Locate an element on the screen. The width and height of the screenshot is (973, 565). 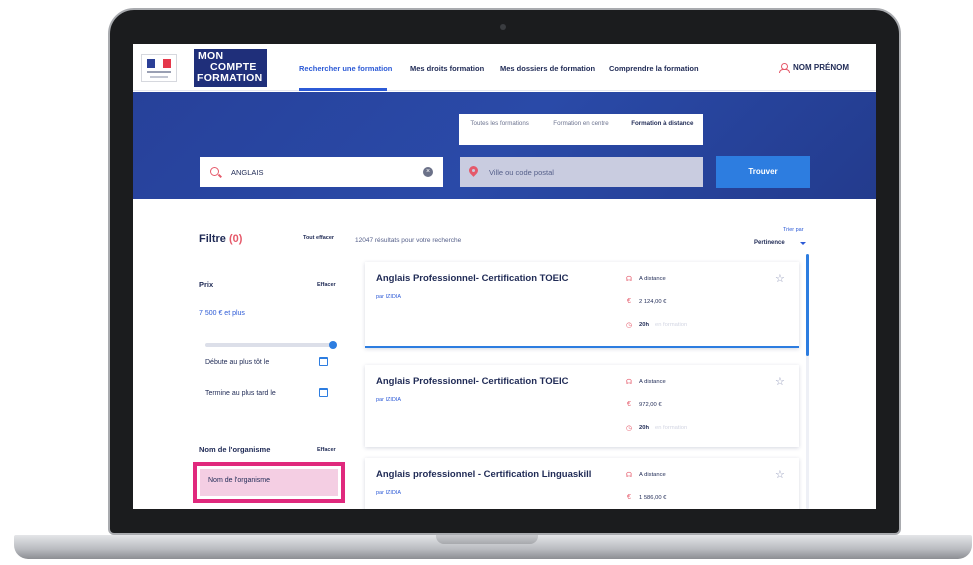
results-scrollbar is located at coordinates (807, 305).